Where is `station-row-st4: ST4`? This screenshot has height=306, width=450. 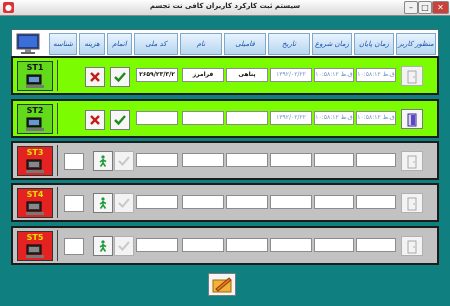
station-row-st4: ST4 is located at coordinates (225, 202).